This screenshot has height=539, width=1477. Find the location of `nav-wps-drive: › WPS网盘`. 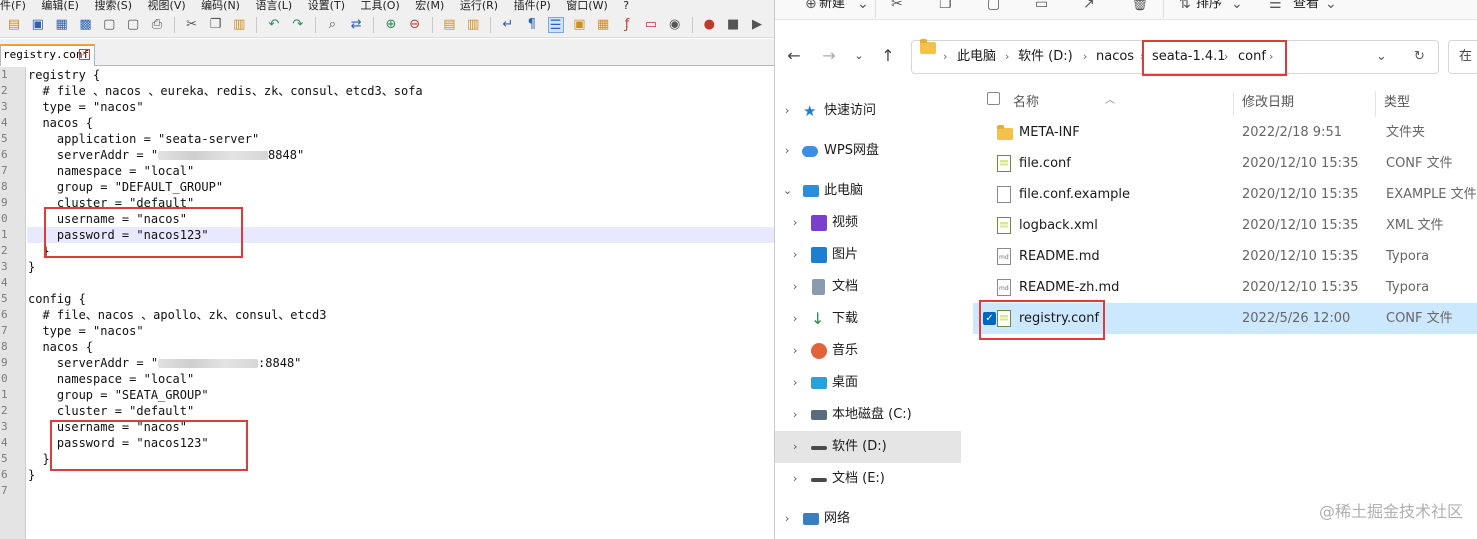

nav-wps-drive: › WPS网盘 is located at coordinates (868, 151).